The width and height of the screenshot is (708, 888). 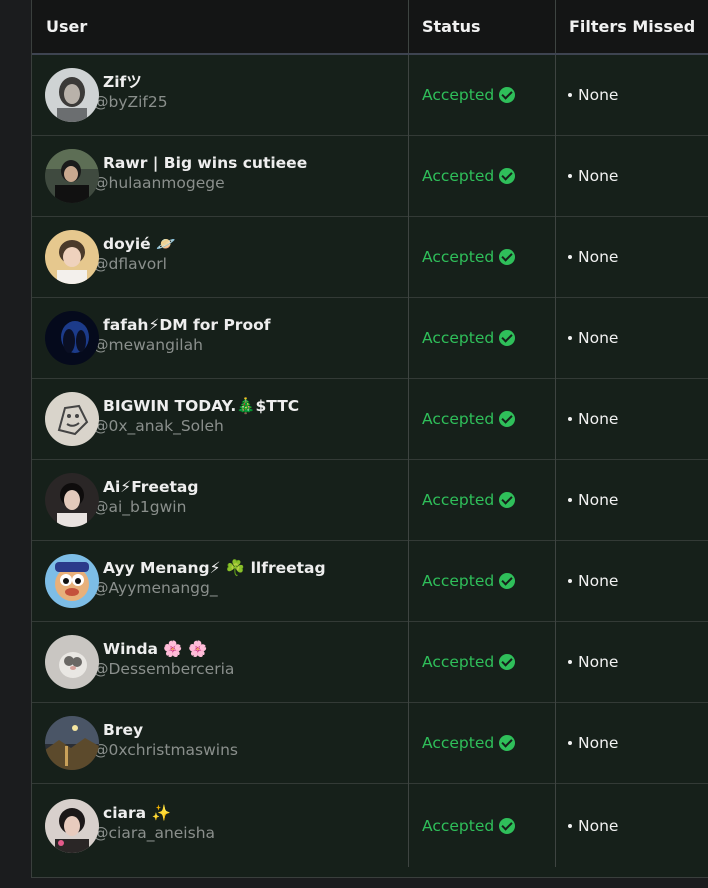 I want to click on display-name: Brey, so click(x=165, y=730).